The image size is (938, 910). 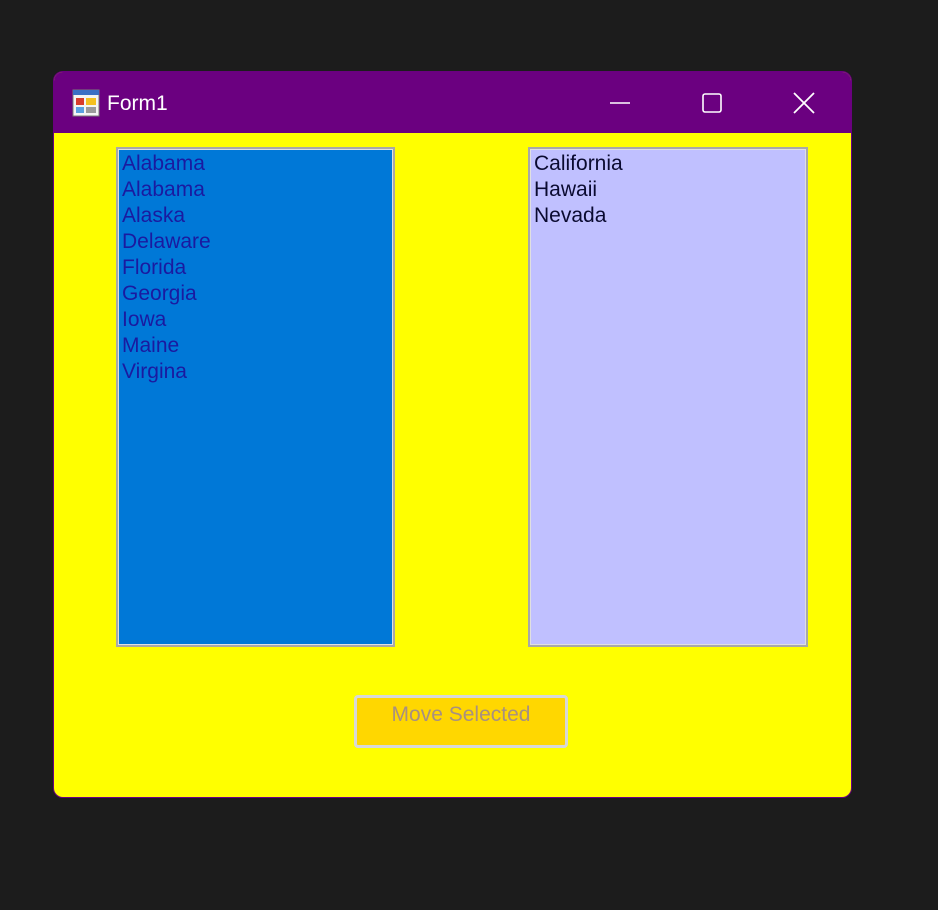 I want to click on list-item: Alaska, so click(x=255, y=216).